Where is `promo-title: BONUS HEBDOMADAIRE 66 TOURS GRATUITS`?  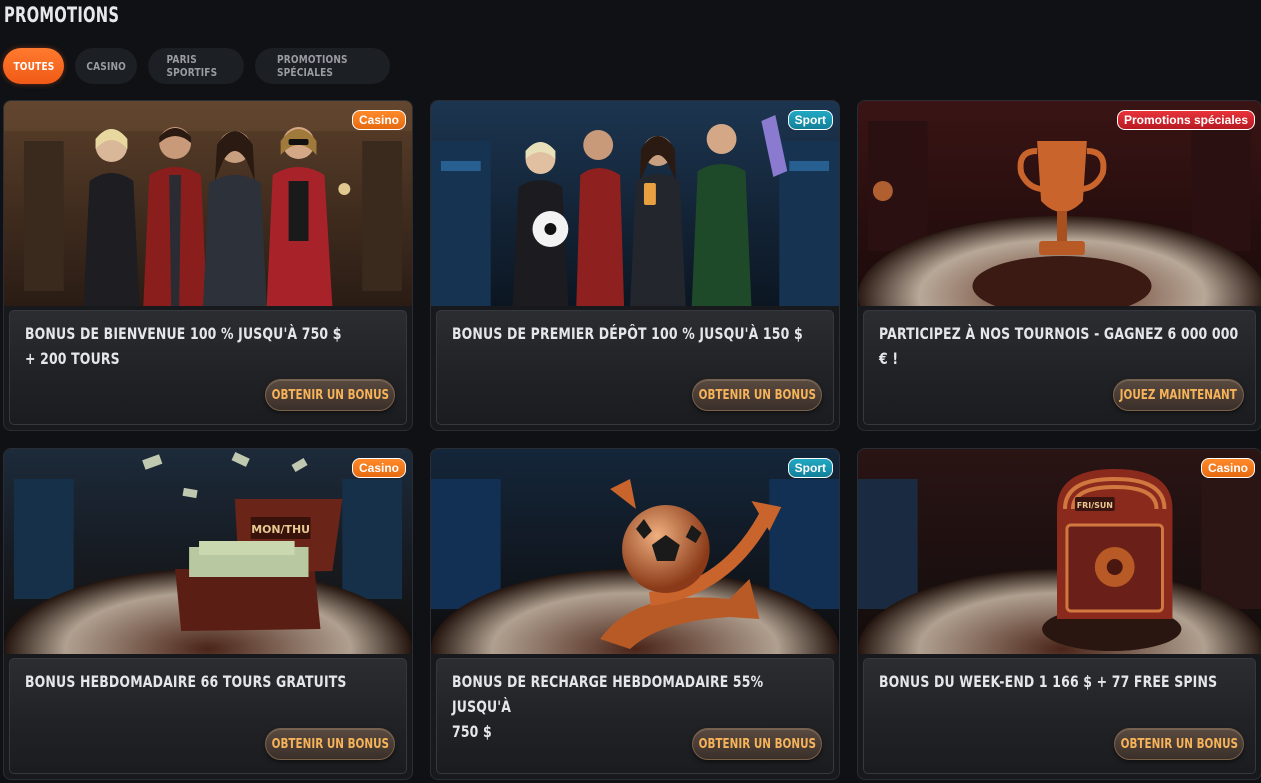 promo-title: BONUS HEBDOMADAIRE 66 TOURS GRATUITS is located at coordinates (208, 681).